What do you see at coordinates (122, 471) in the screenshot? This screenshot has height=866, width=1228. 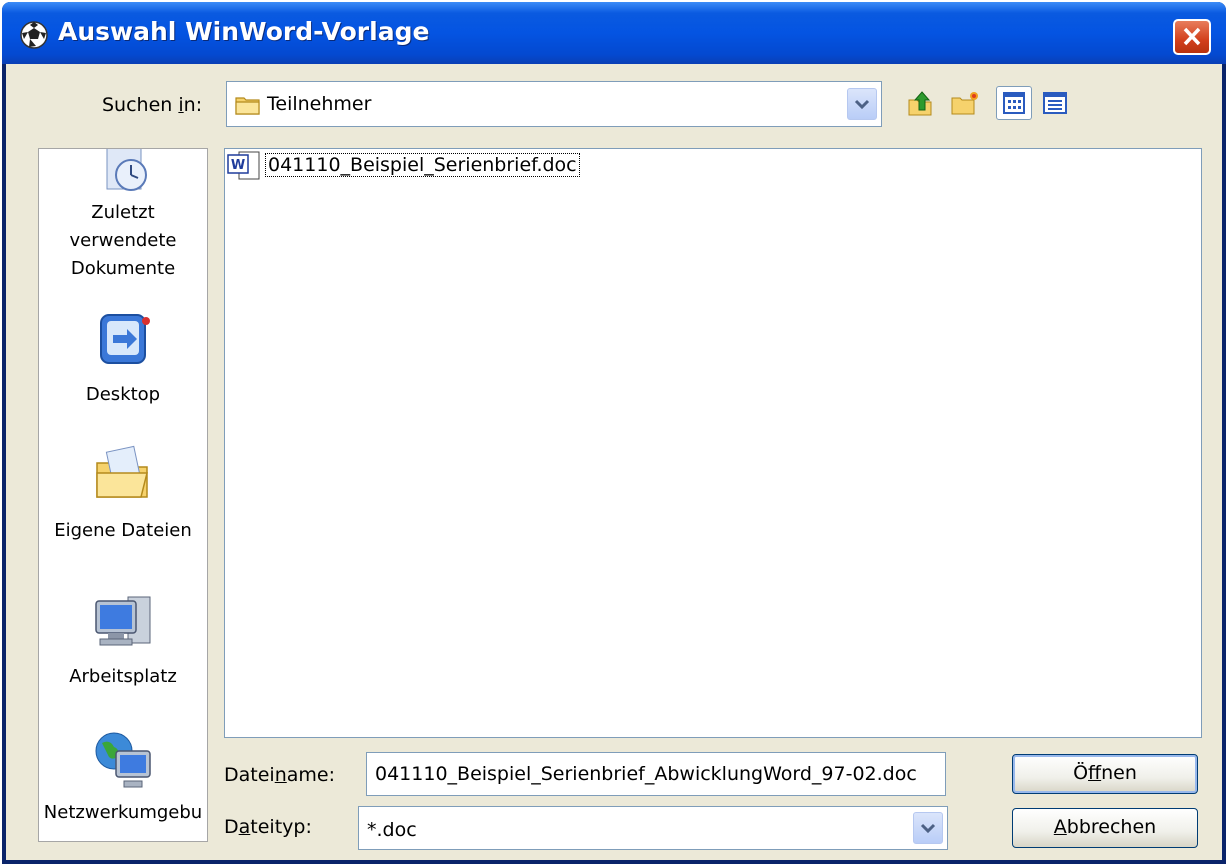 I see `my-documents-icon` at bounding box center [122, 471].